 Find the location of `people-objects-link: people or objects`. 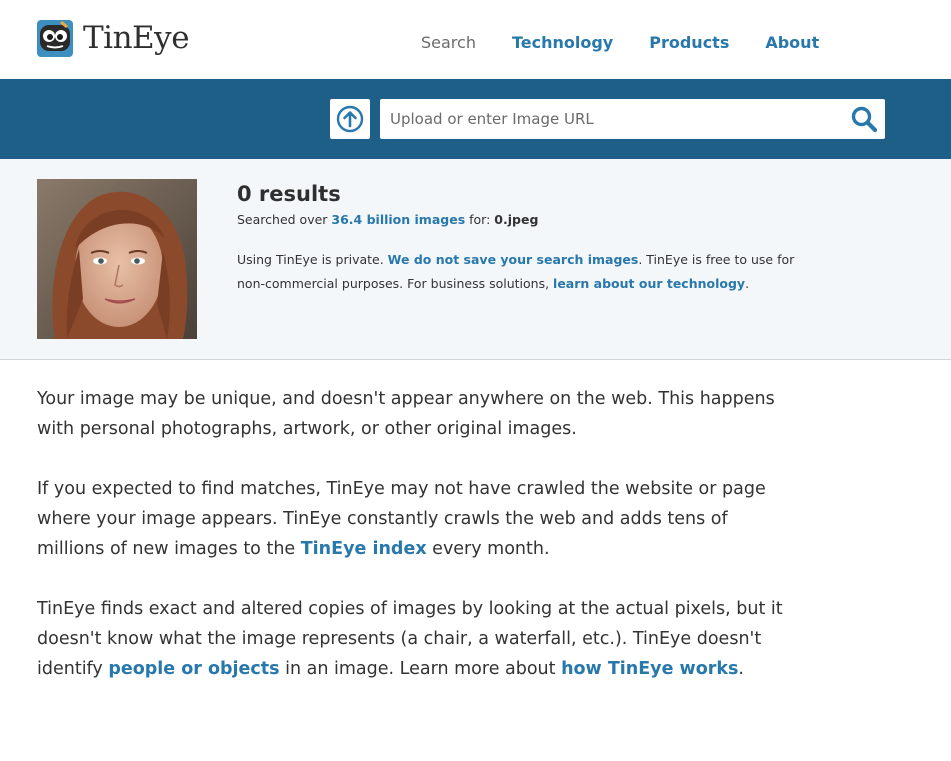

people-objects-link: people or objects is located at coordinates (193, 669).